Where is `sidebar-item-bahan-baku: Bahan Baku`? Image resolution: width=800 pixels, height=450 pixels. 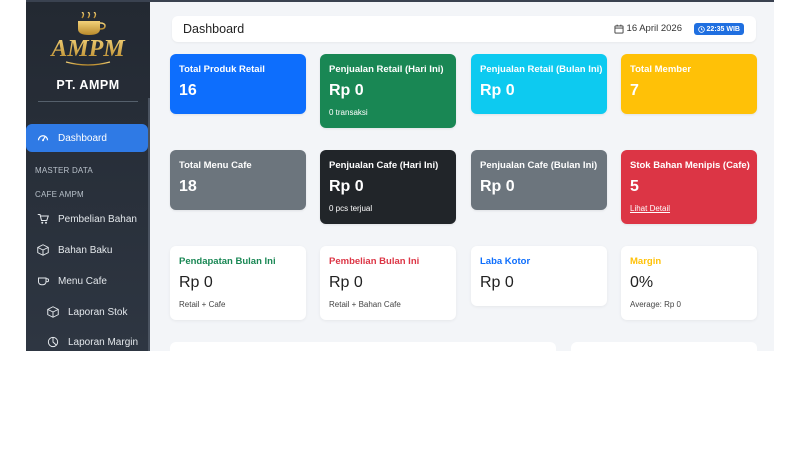 sidebar-item-bahan-baku: Bahan Baku is located at coordinates (87, 250).